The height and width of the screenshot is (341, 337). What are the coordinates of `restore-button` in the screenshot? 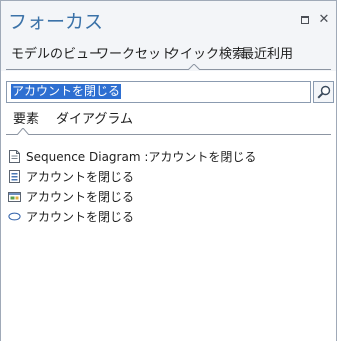 It's located at (305, 20).